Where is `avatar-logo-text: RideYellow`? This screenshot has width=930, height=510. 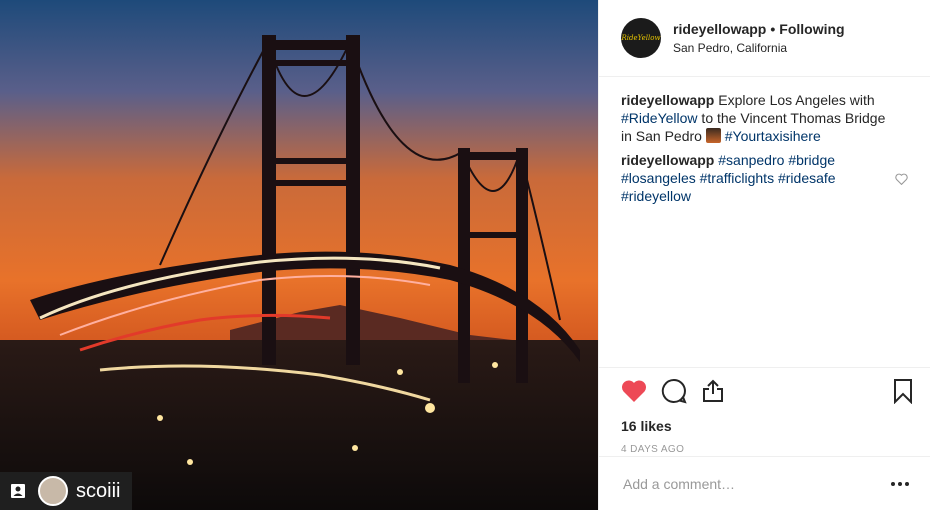 avatar-logo-text: RideYellow is located at coordinates (641, 38).